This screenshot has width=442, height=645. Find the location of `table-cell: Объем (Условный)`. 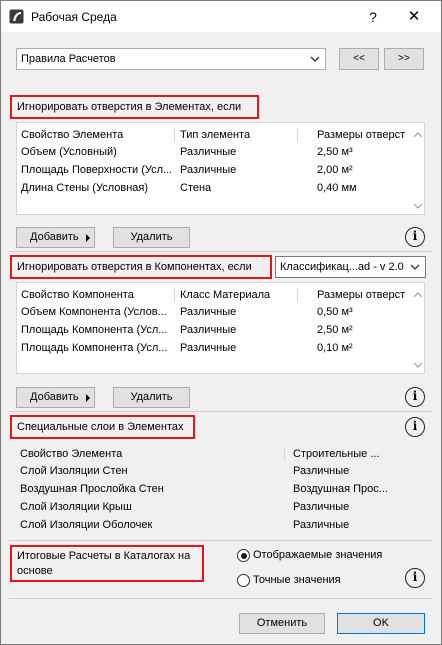

table-cell: Объем (Условный) is located at coordinates (69, 152).